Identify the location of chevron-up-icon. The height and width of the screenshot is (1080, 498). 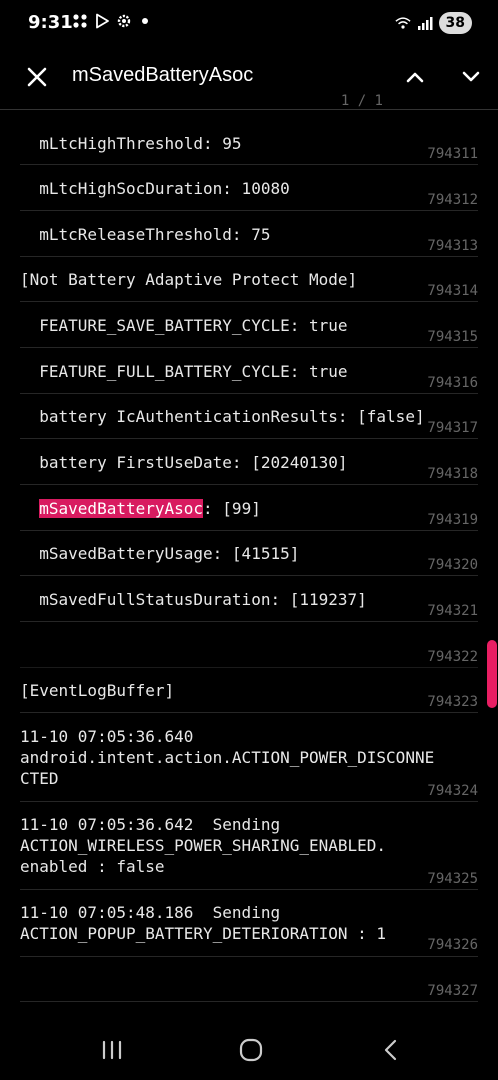
(415, 77).